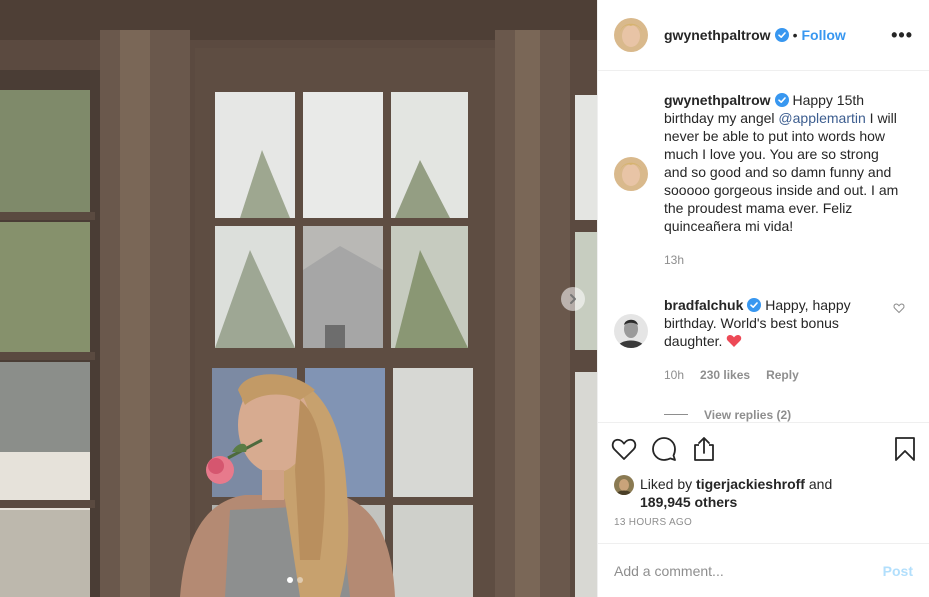 The height and width of the screenshot is (597, 929). What do you see at coordinates (624, 485) in the screenshot?
I see `liker-avatar` at bounding box center [624, 485].